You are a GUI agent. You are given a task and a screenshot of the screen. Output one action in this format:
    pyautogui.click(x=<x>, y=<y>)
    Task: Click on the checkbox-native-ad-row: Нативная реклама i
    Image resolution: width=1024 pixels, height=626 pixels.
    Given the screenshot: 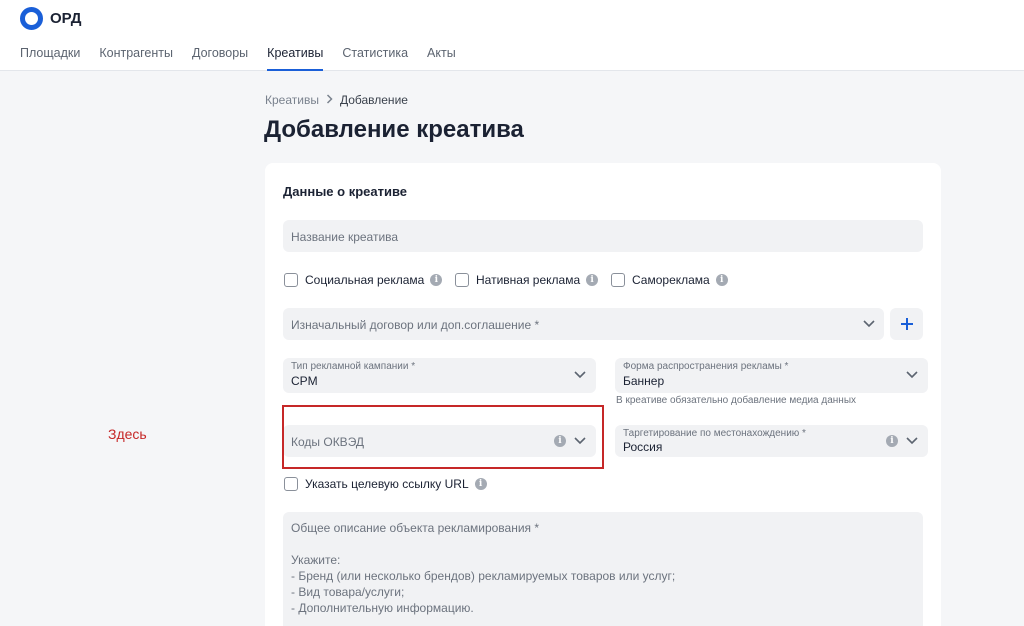 What is the action you would take?
    pyautogui.click(x=527, y=280)
    